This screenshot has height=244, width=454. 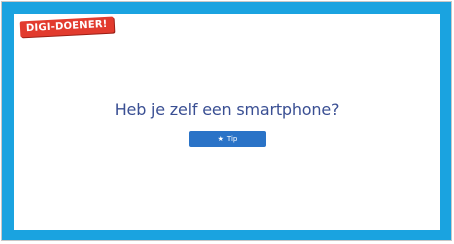 What do you see at coordinates (66, 27) in the screenshot?
I see `digi-doener-logo: DIGI-DOENER!` at bounding box center [66, 27].